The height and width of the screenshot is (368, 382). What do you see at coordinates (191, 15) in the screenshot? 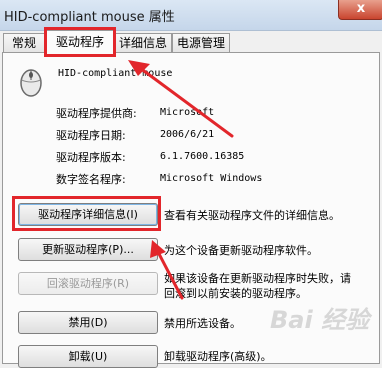
I see `title-bar: HID-compliant mouse 属性 x` at bounding box center [191, 15].